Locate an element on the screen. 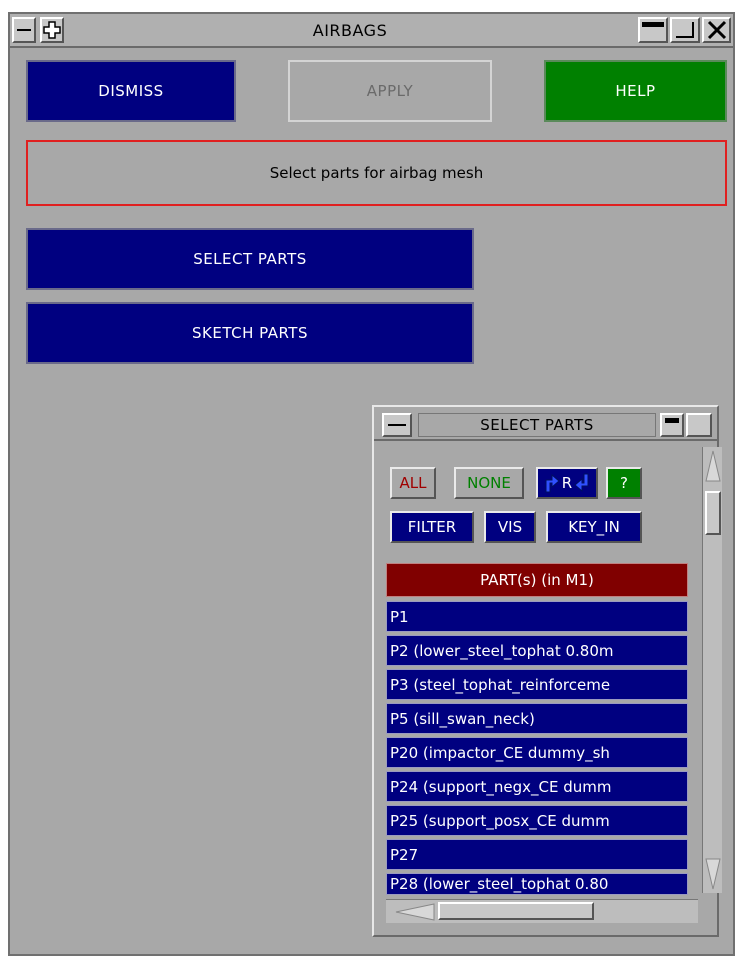 This screenshot has height=962, width=743. filter-button: FILTER is located at coordinates (432, 527).